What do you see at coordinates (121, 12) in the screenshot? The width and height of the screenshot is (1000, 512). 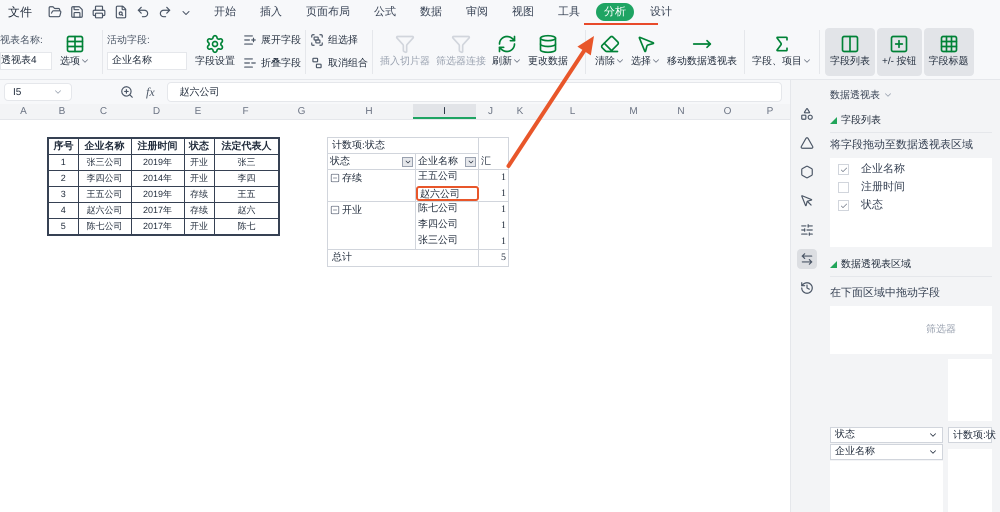 I see `preview-icon` at bounding box center [121, 12].